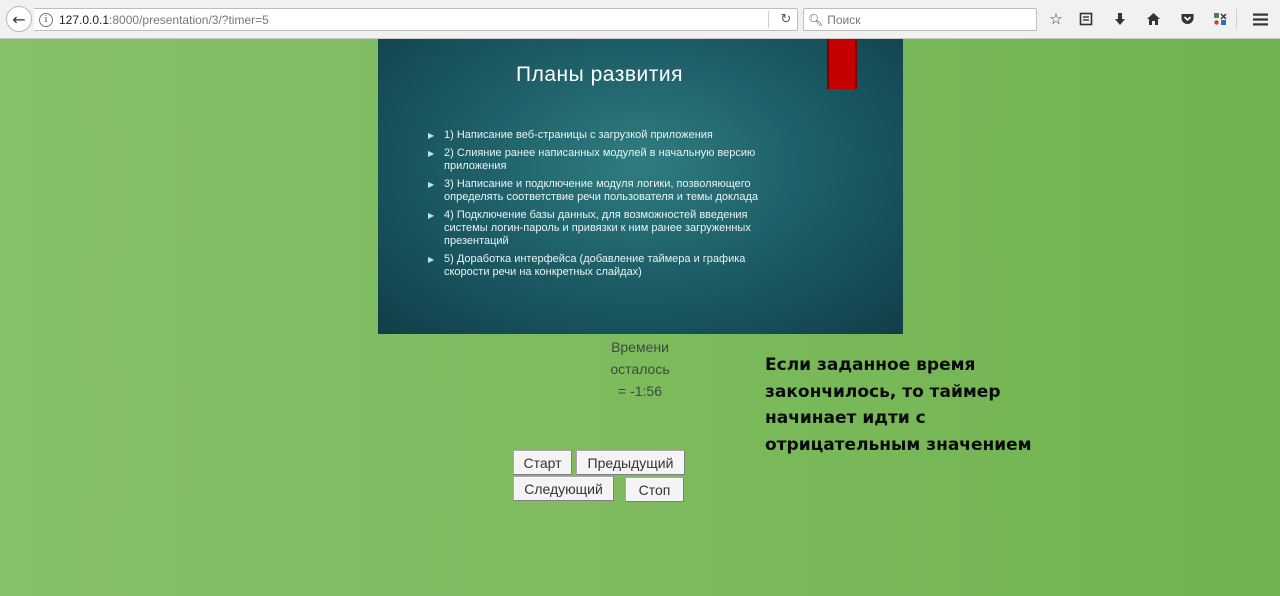 Image resolution: width=1280 pixels, height=596 pixels. I want to click on timer-label-line2: осталось, so click(640, 369).